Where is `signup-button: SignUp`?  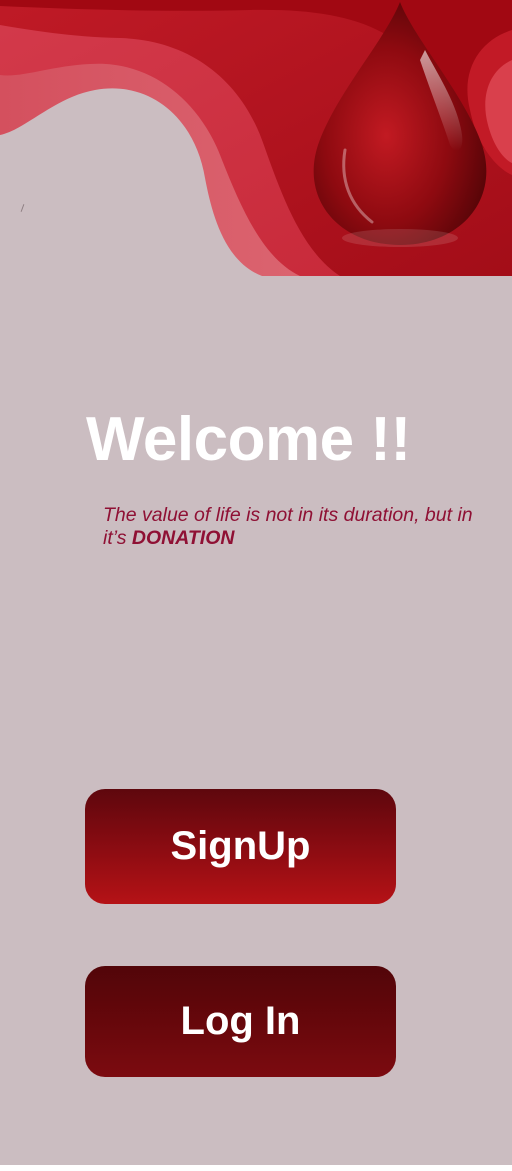
signup-button: SignUp is located at coordinates (240, 846).